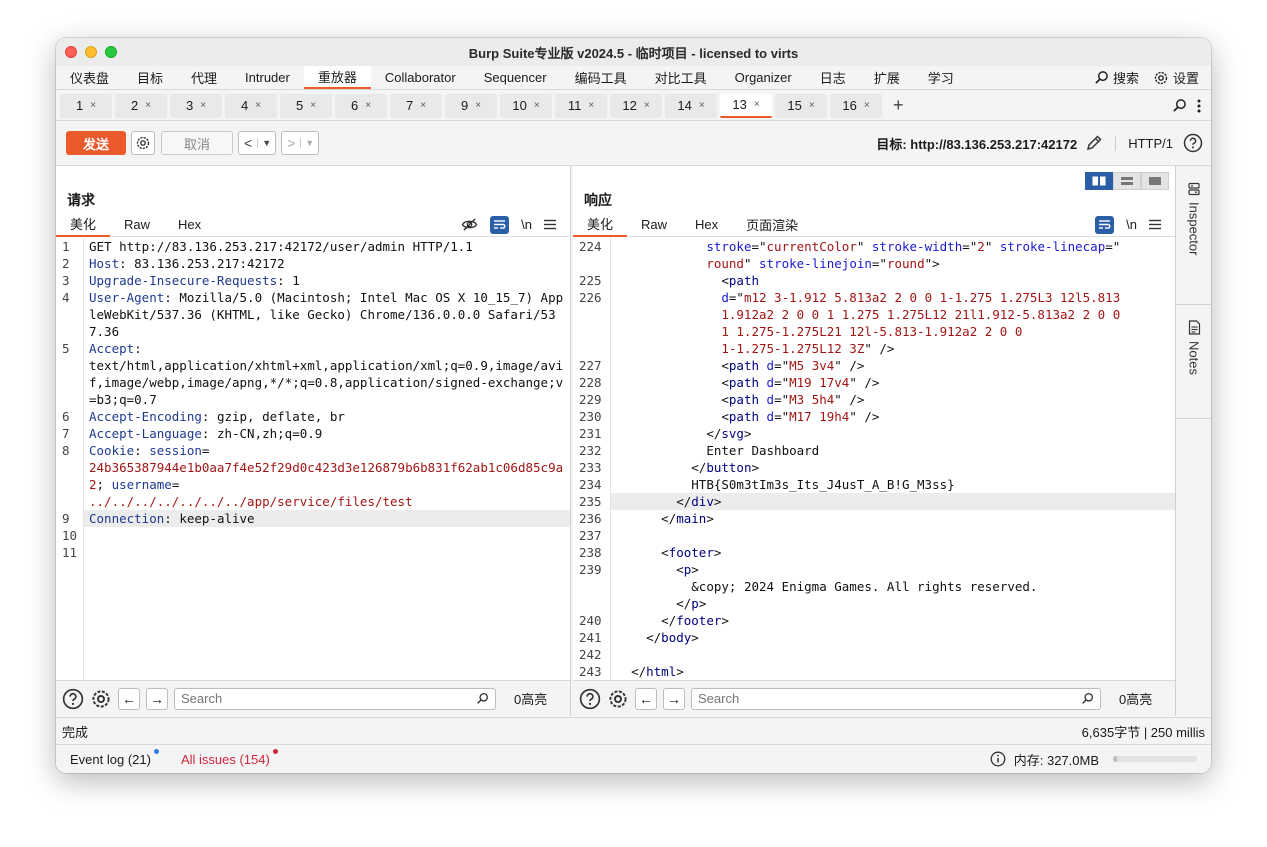  Describe the element at coordinates (706, 225) in the screenshot. I see `response-tab-hex: Hex` at that location.